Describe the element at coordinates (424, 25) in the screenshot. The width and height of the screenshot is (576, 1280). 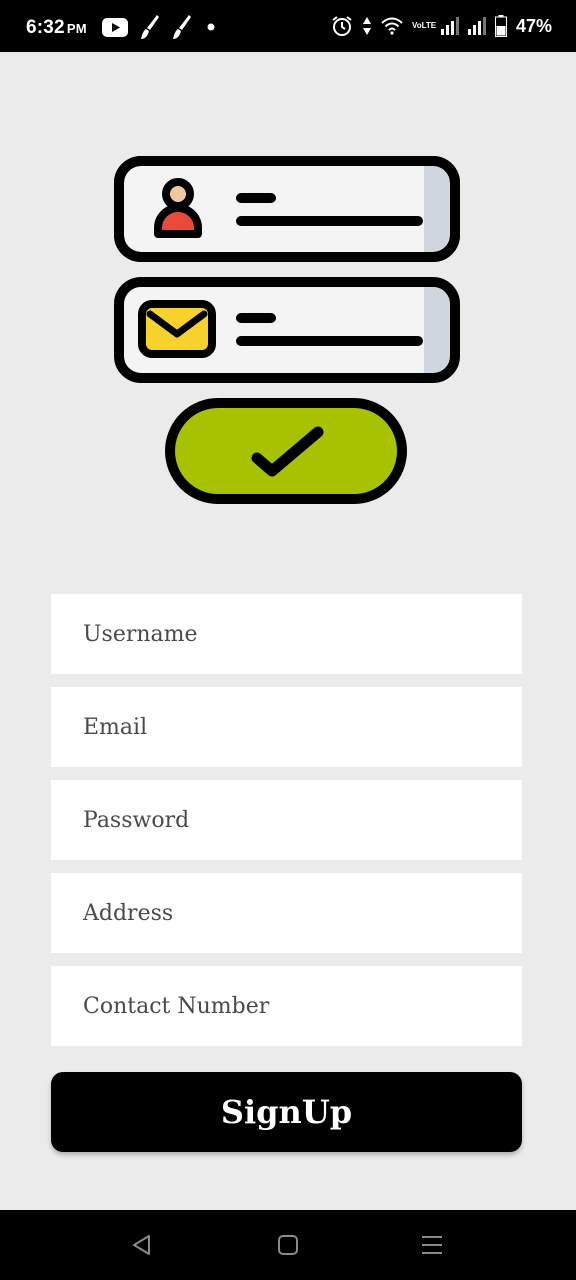
I see `volte-icon: VoLTE` at that location.